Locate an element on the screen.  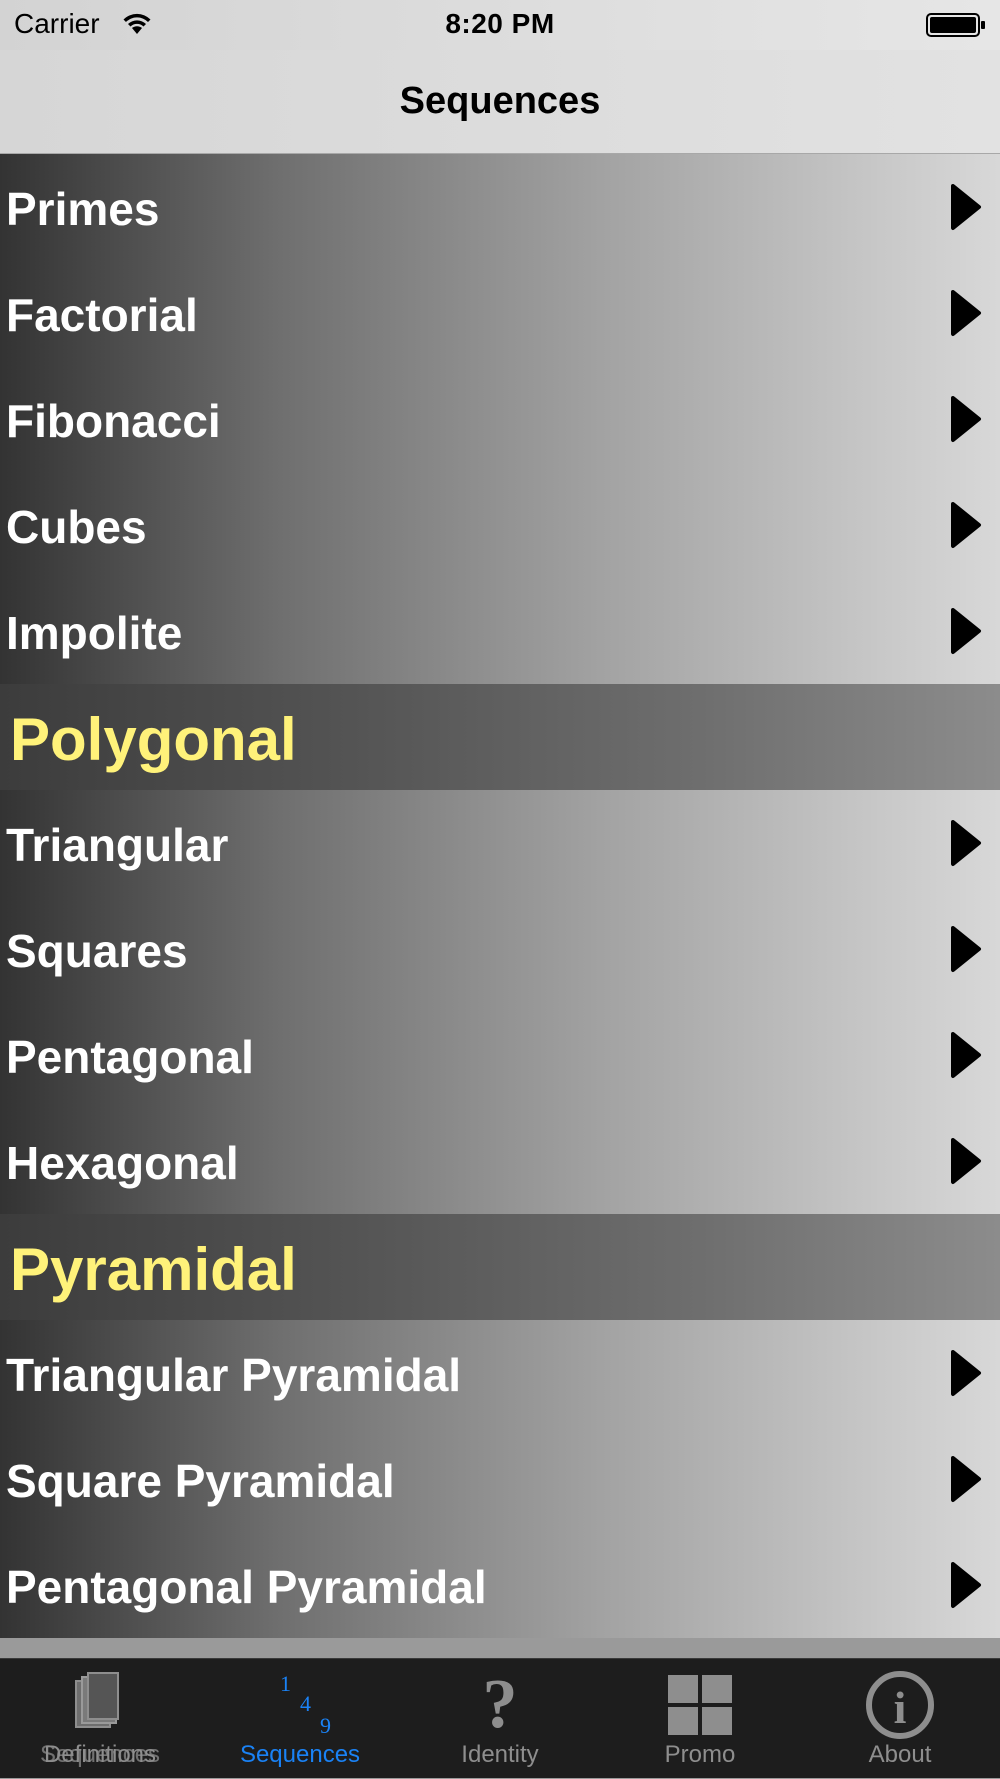
list-item-squares: Squares is located at coordinates (500, 949).